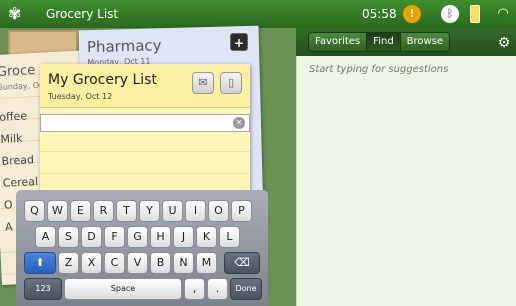  I want to click on delete-button: ▯, so click(231, 83).